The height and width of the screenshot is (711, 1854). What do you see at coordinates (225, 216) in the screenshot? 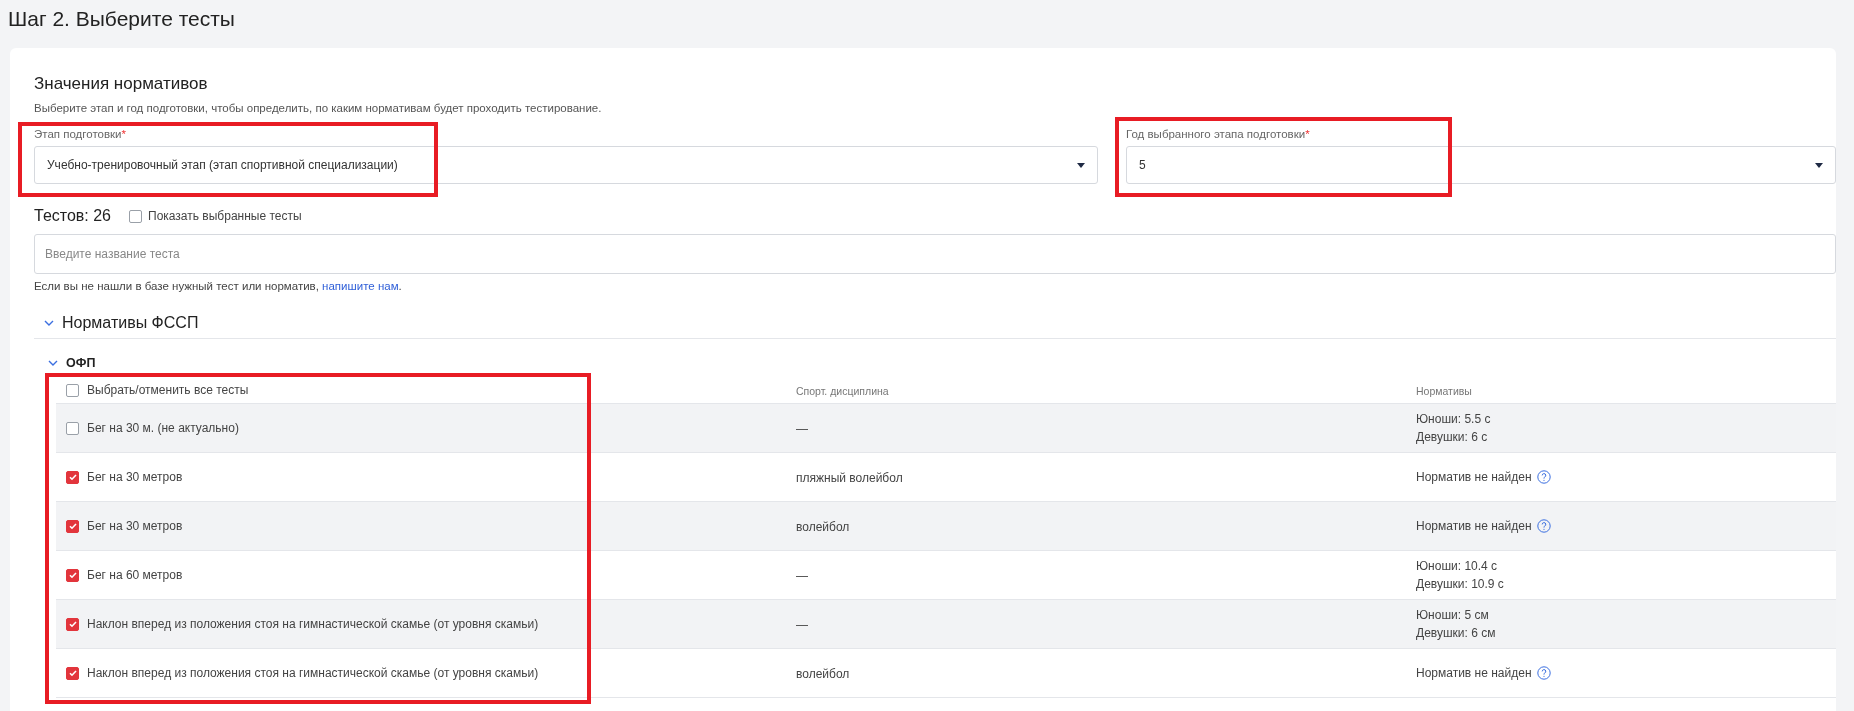
I see `checkbox-label: Показать выбранные тесты` at bounding box center [225, 216].